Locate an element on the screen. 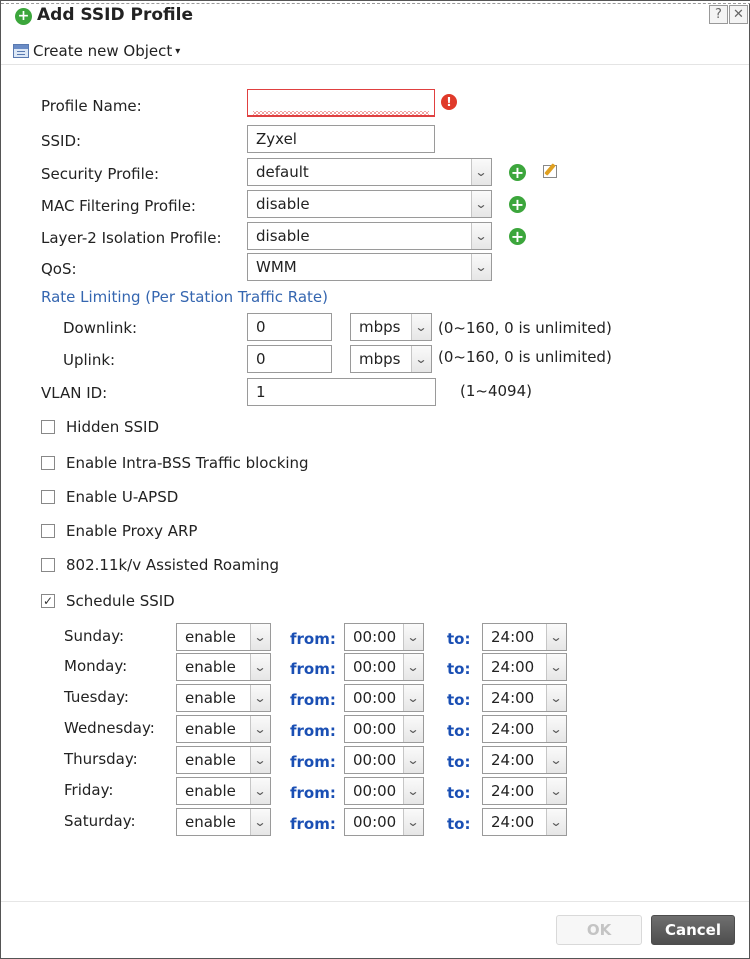  vlan-id-label: VLAN ID: is located at coordinates (74, 393).